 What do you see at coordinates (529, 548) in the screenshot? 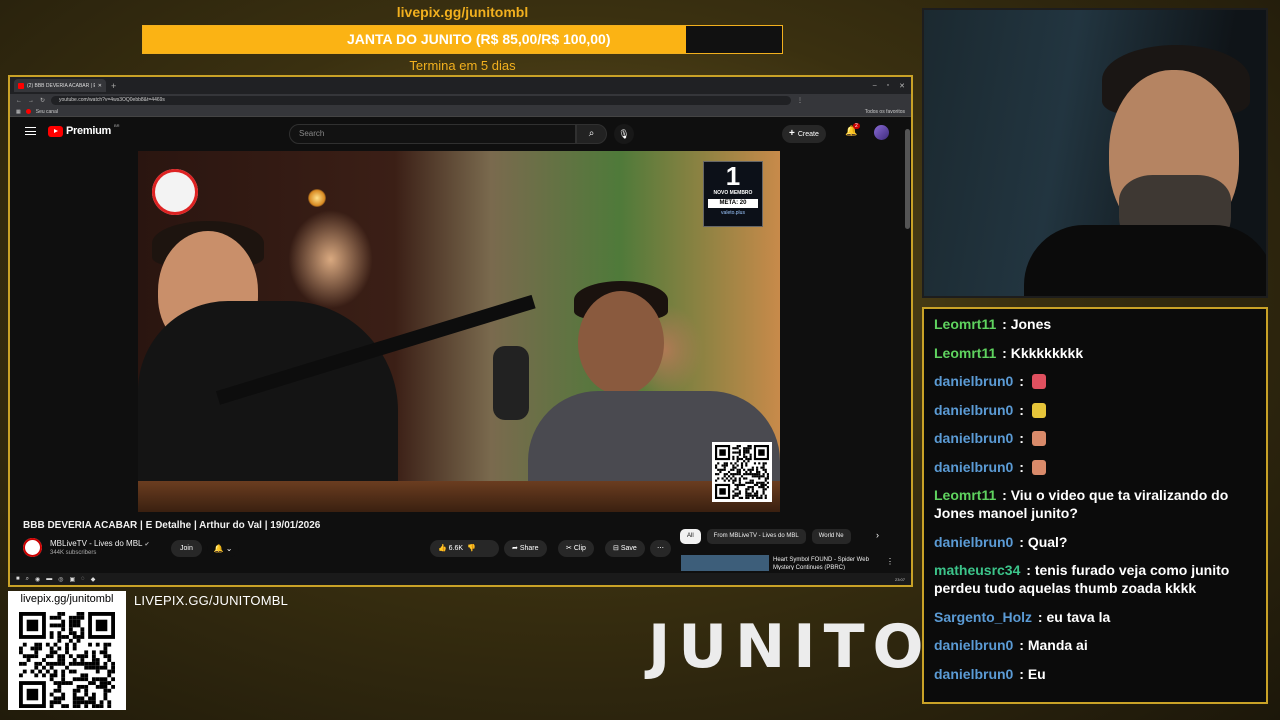
I see `share-label: Share` at bounding box center [529, 548].